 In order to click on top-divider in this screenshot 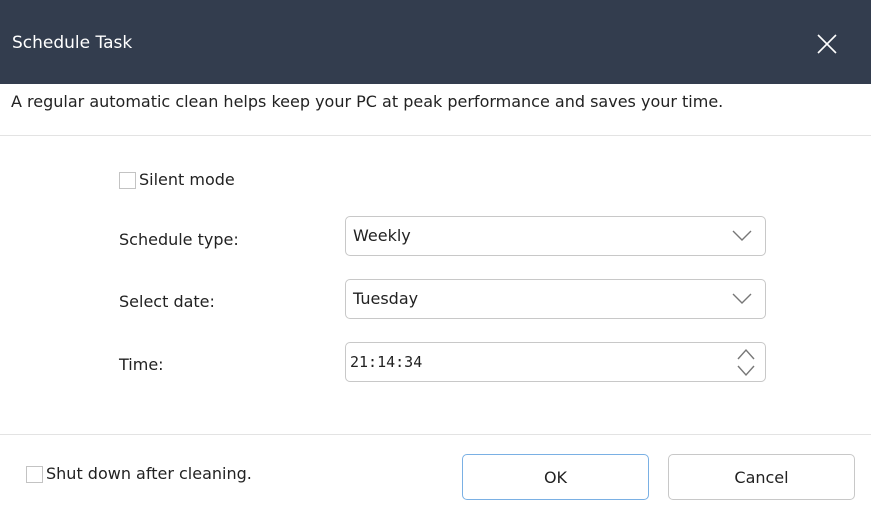, I will do `click(435, 135)`.